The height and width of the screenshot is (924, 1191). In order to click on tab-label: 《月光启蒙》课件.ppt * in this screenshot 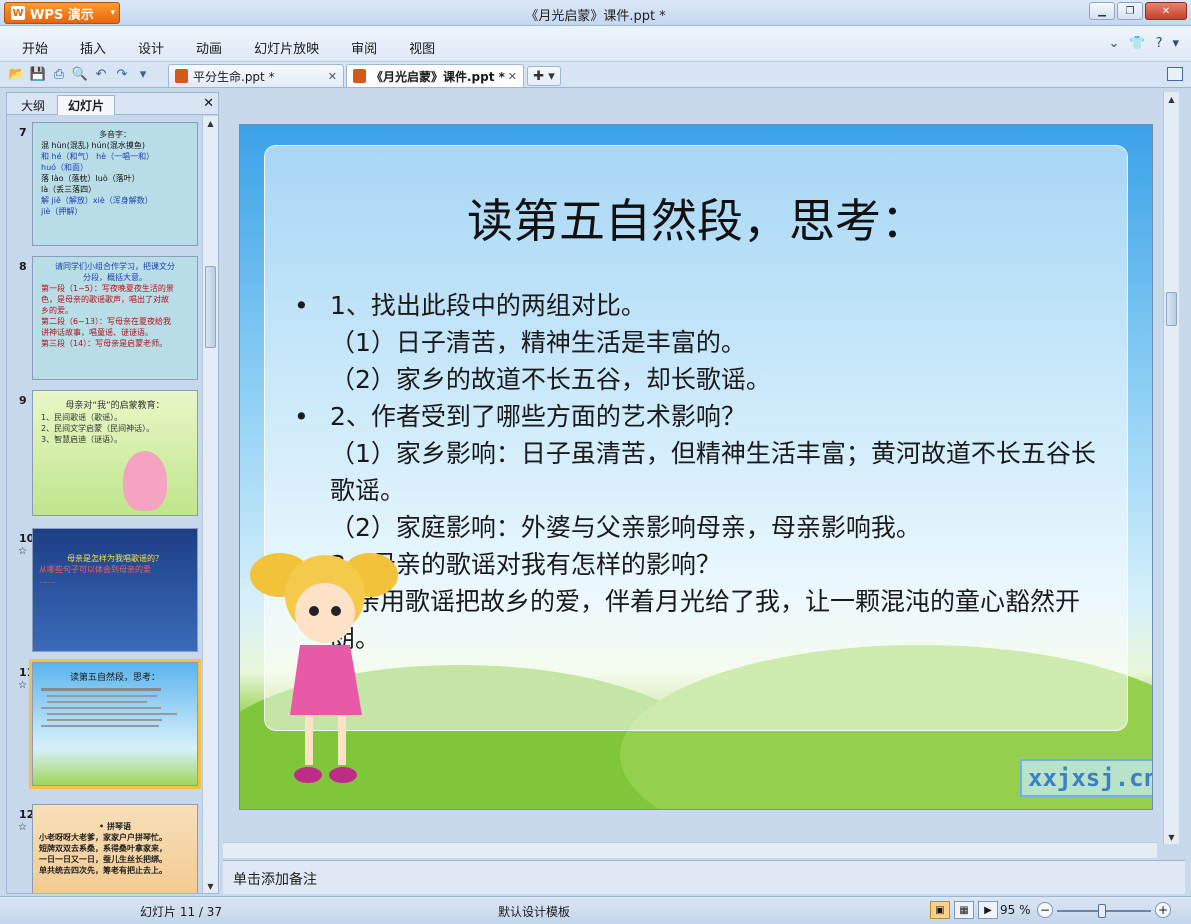, I will do `click(438, 76)`.